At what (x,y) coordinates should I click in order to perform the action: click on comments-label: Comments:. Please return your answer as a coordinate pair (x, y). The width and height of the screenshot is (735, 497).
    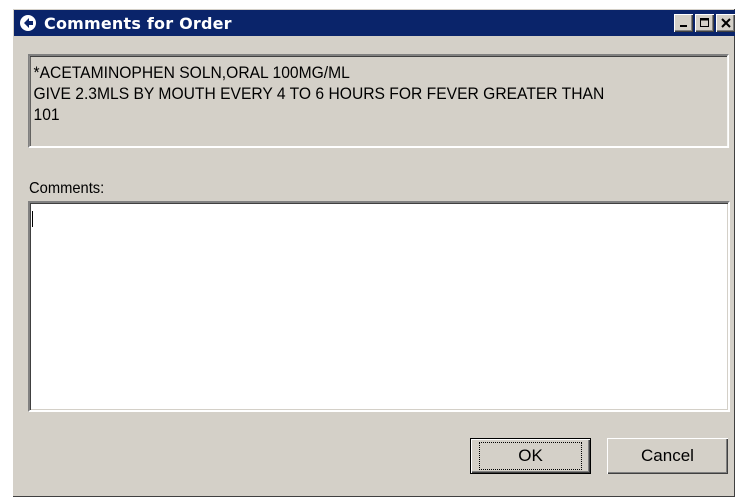
    Looking at the image, I should click on (67, 188).